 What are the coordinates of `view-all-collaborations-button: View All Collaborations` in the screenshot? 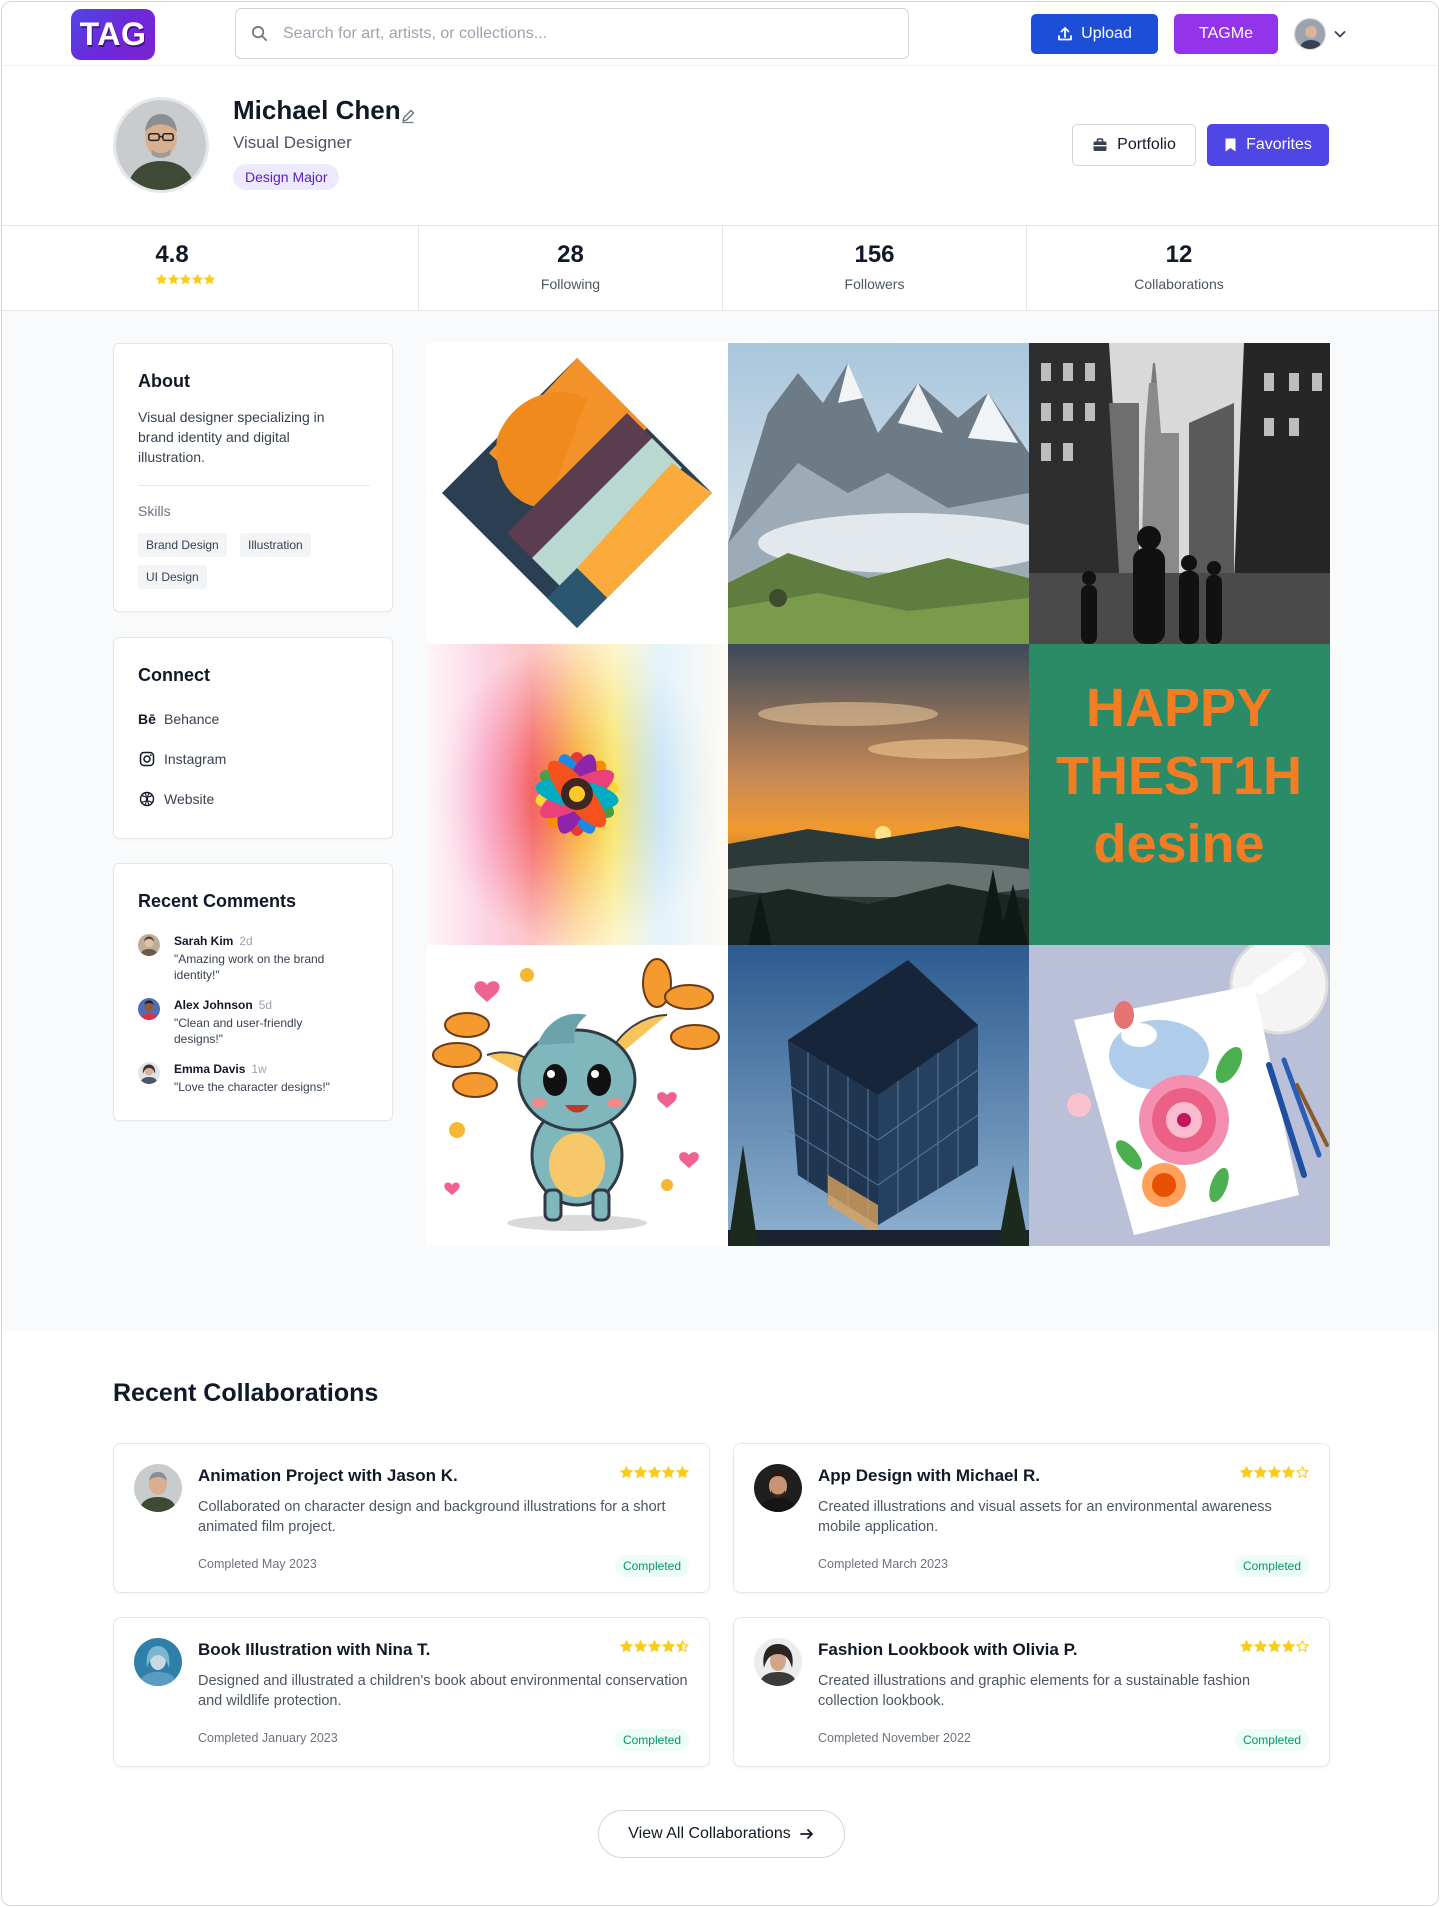 It's located at (721, 1834).